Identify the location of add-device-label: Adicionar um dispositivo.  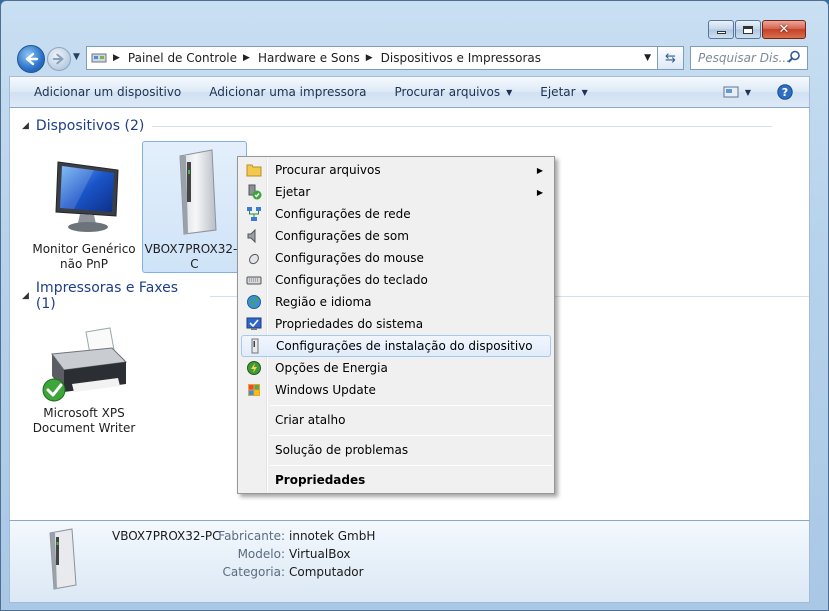
(108, 92).